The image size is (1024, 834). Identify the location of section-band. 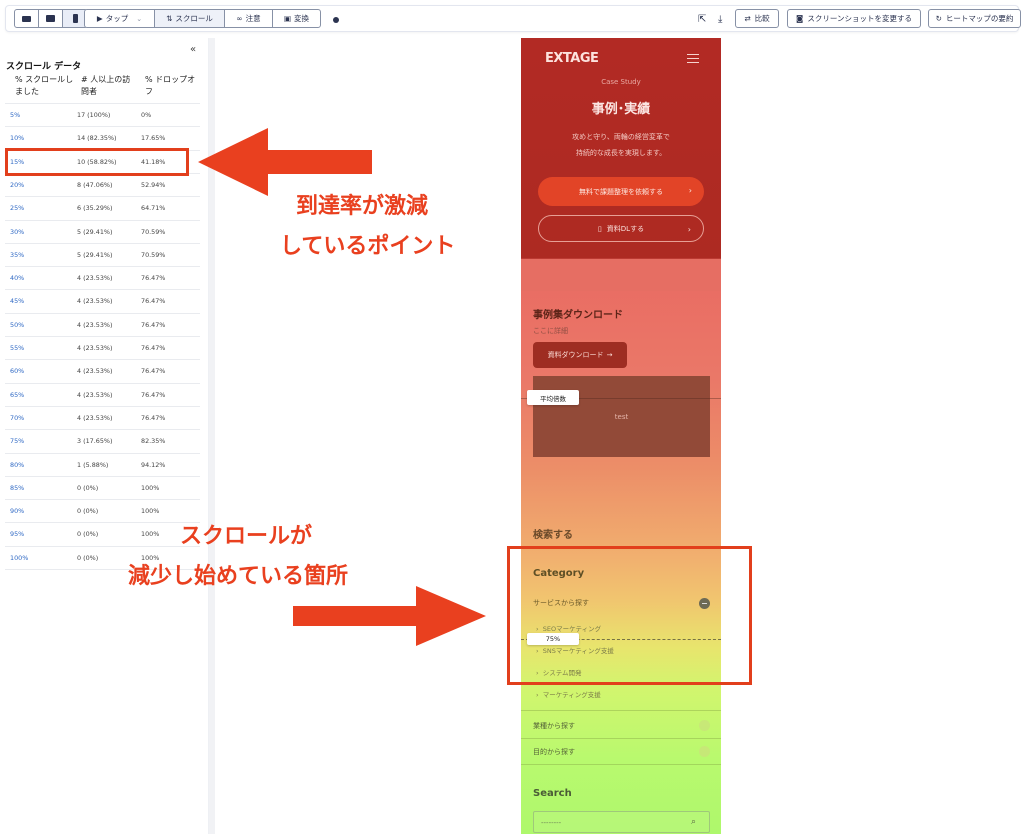
(621, 275).